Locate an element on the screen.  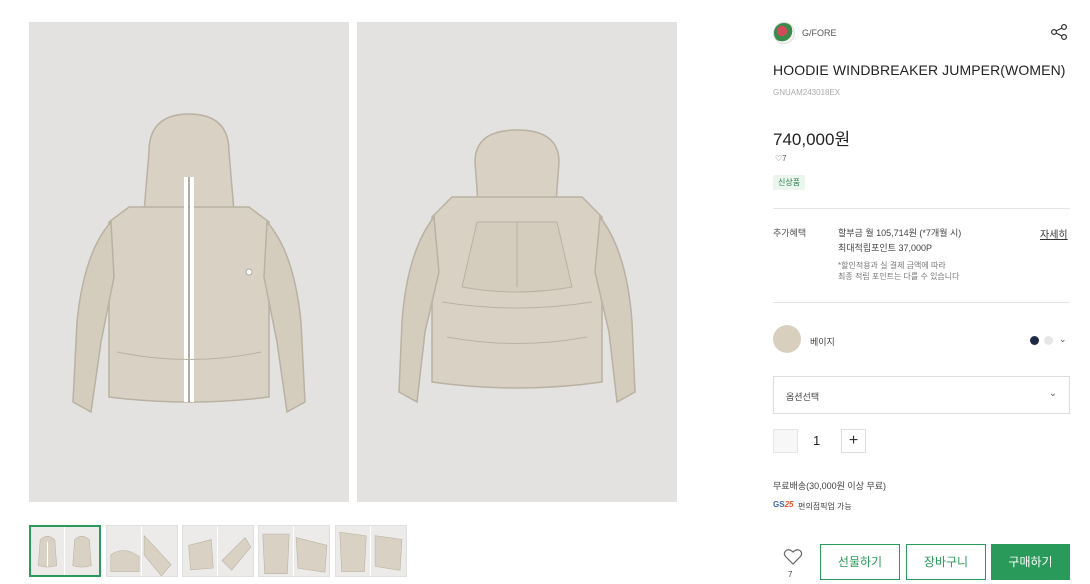
cvs-pickup-text: 편의점픽업 가능 is located at coordinates (825, 506).